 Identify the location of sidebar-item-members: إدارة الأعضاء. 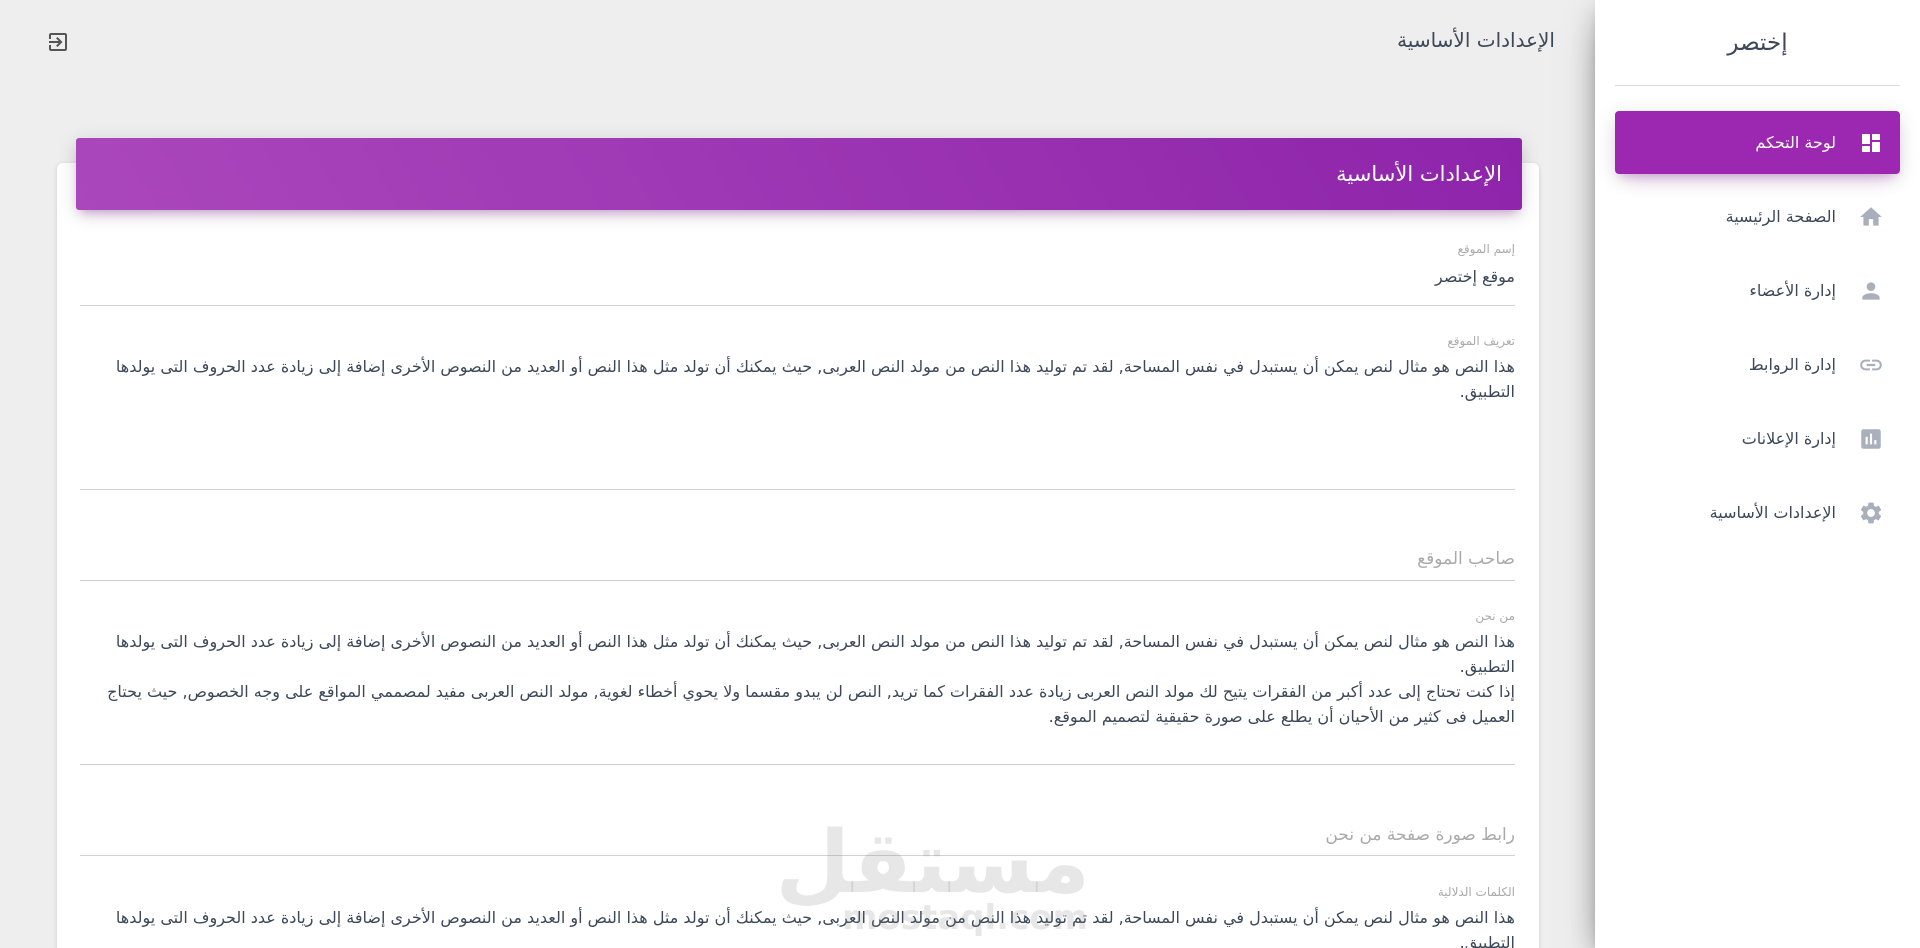
(1757, 290).